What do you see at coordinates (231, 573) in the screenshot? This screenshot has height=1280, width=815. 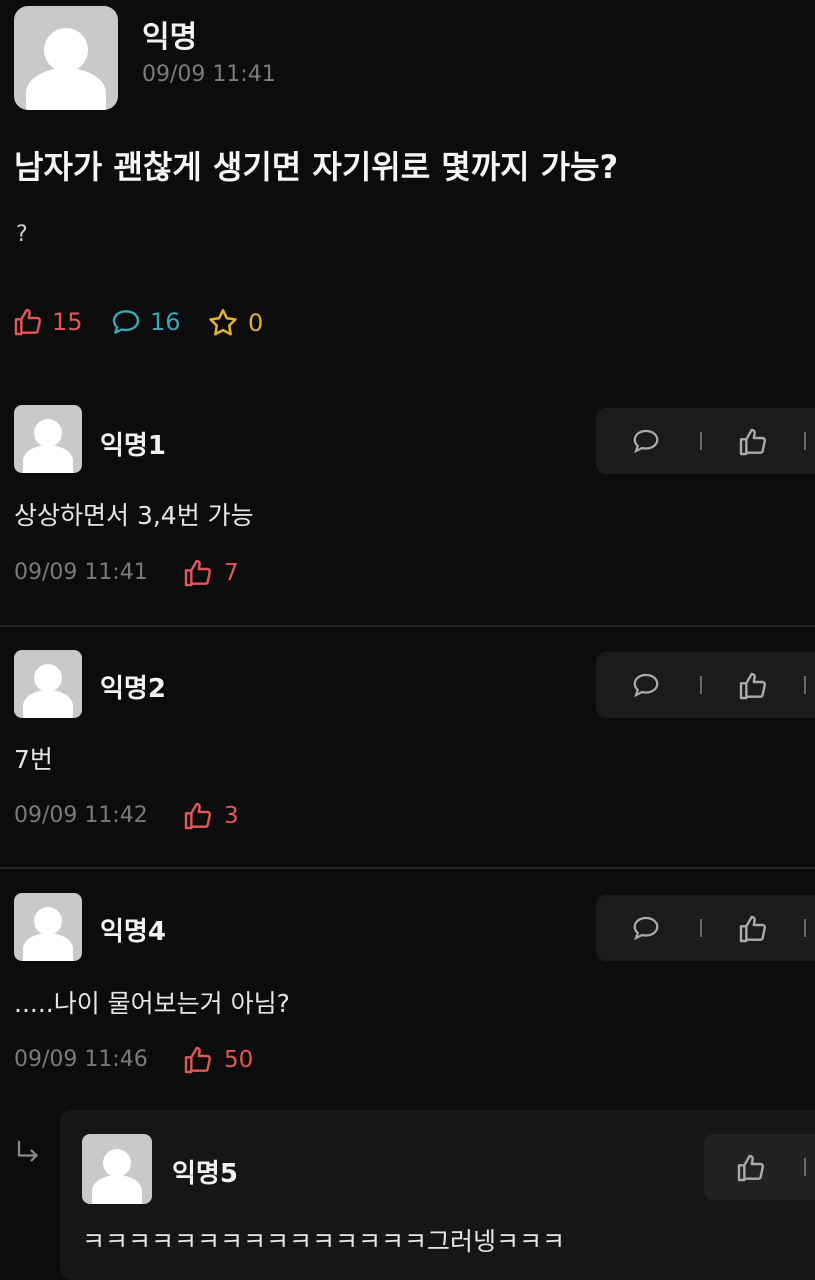 I see `comment-like-count: 7` at bounding box center [231, 573].